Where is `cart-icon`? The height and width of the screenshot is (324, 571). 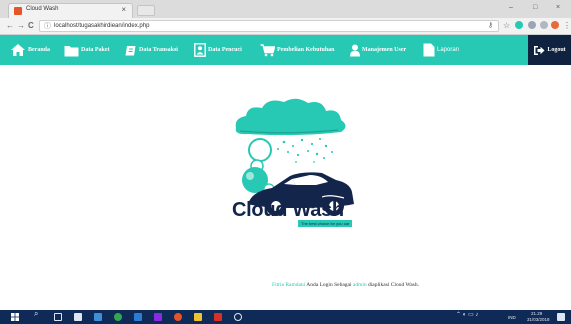
cart-icon is located at coordinates (267, 49).